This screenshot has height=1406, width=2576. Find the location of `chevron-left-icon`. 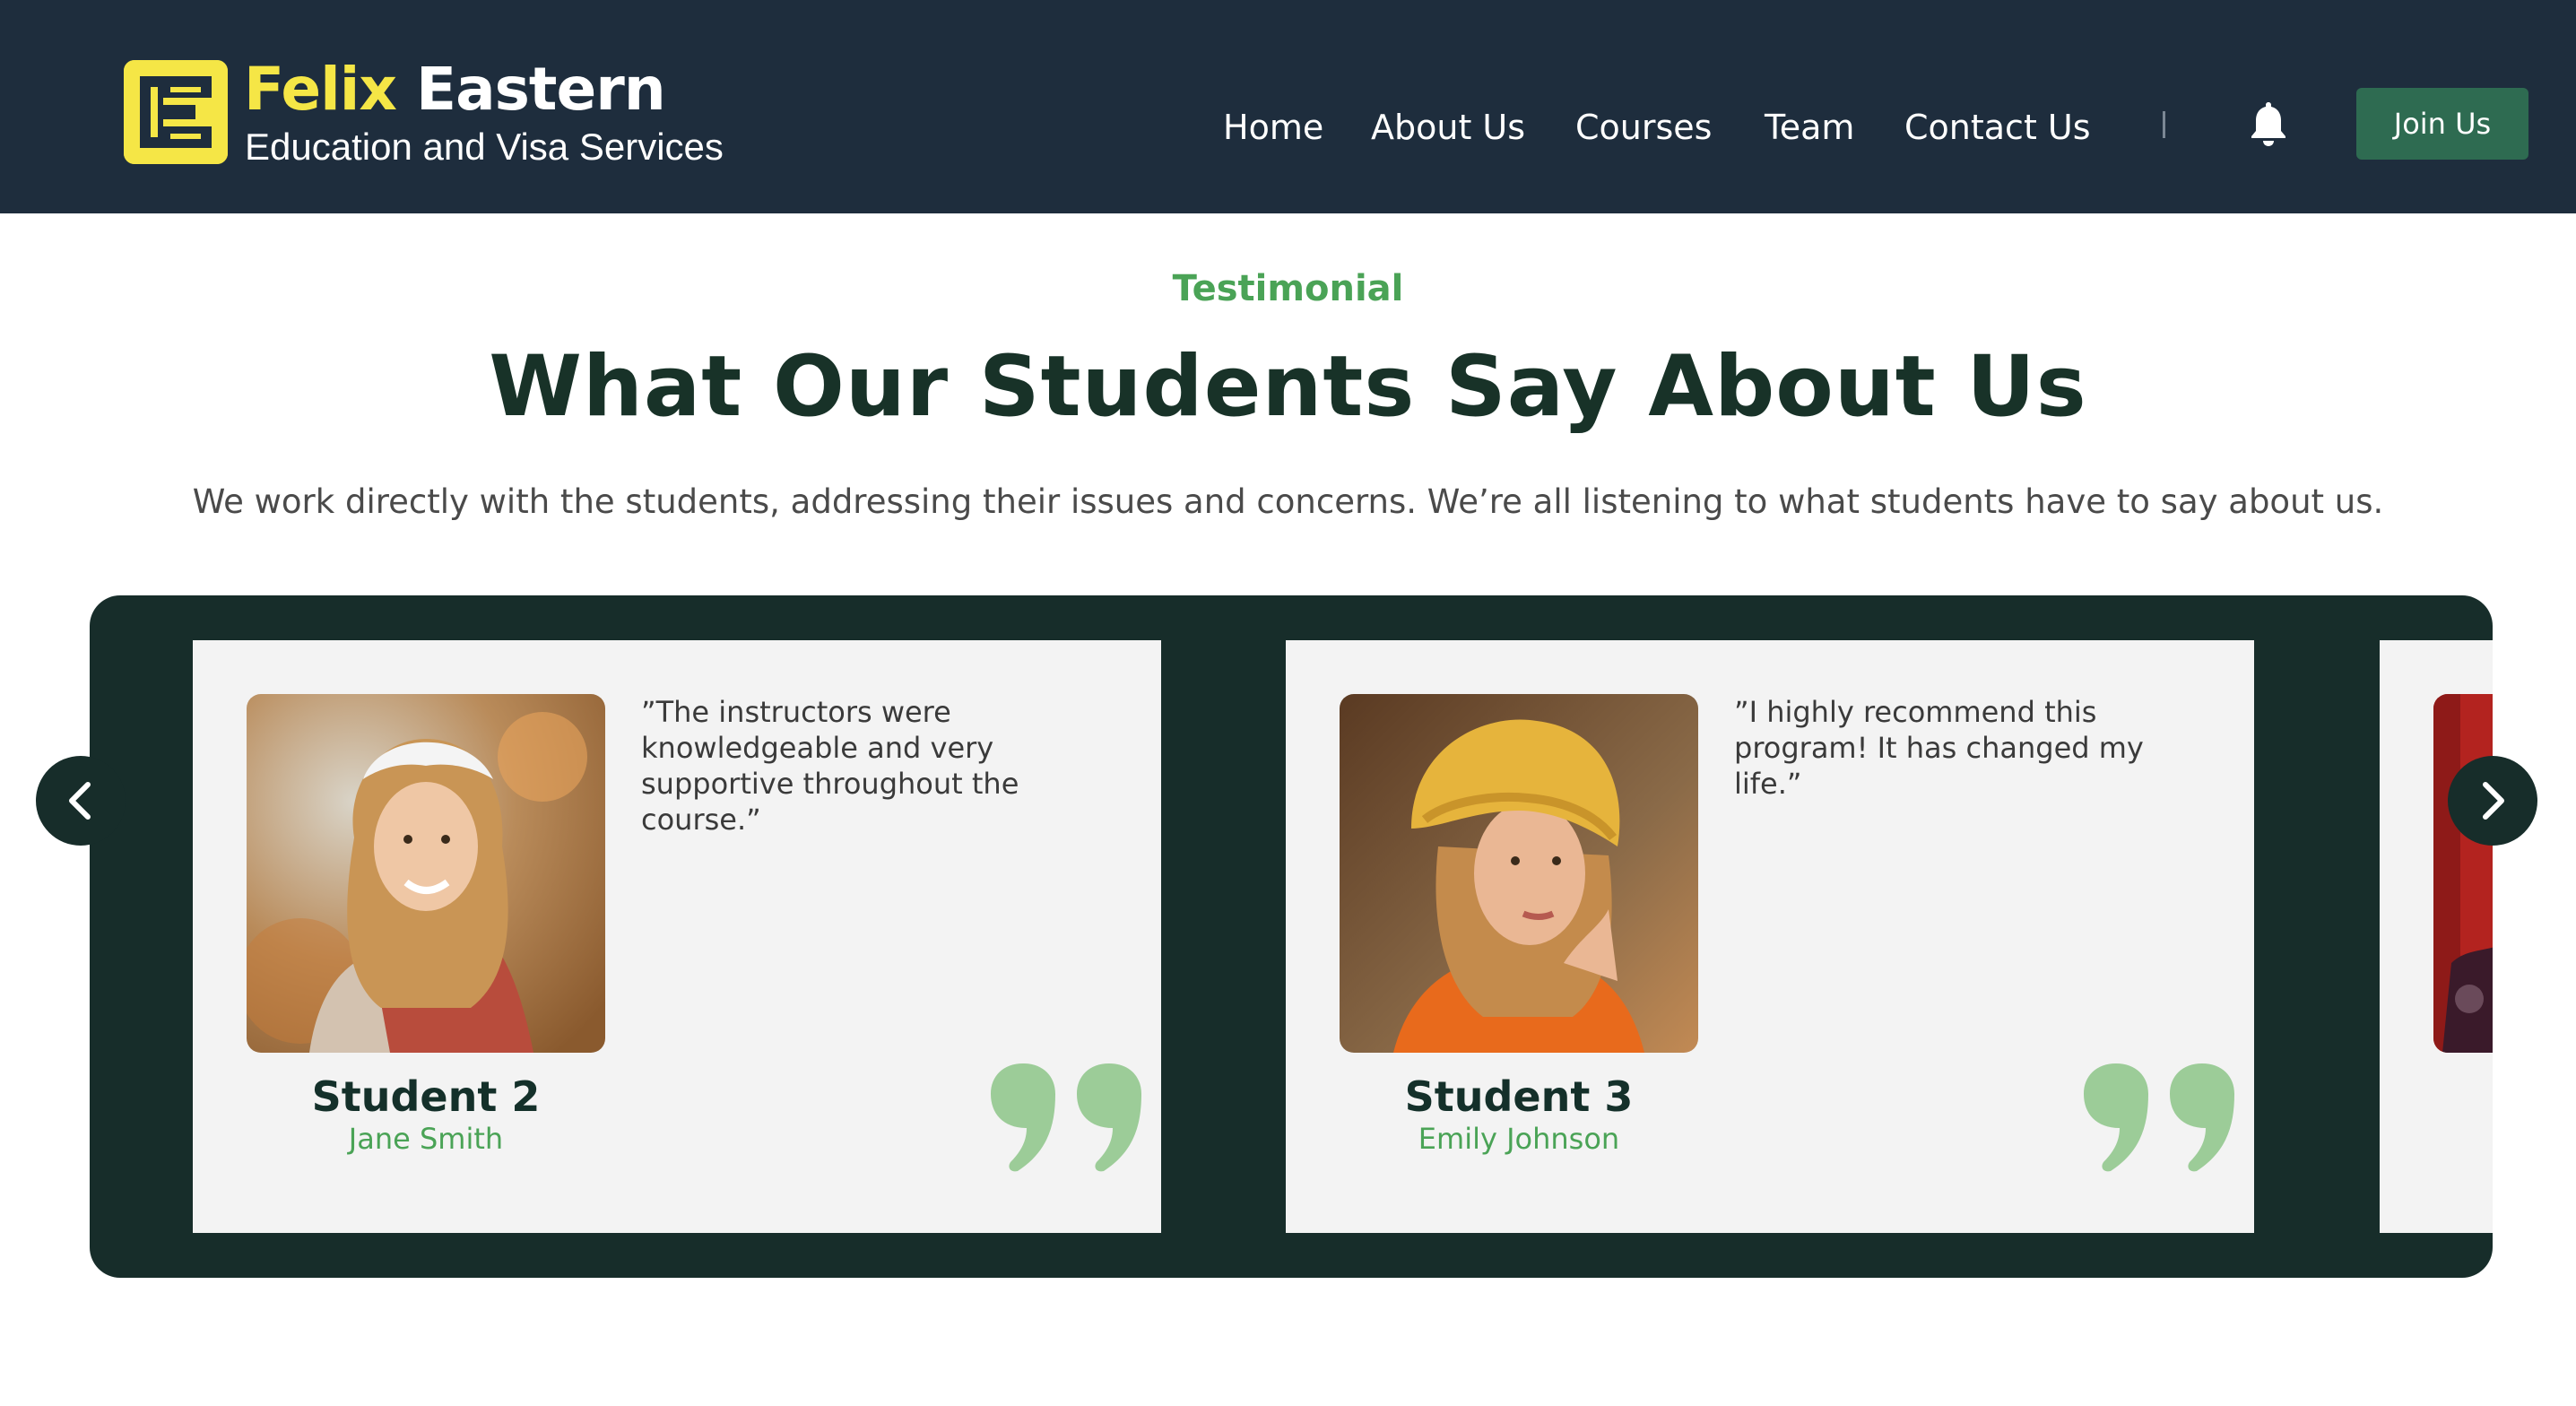

chevron-left-icon is located at coordinates (80, 801).